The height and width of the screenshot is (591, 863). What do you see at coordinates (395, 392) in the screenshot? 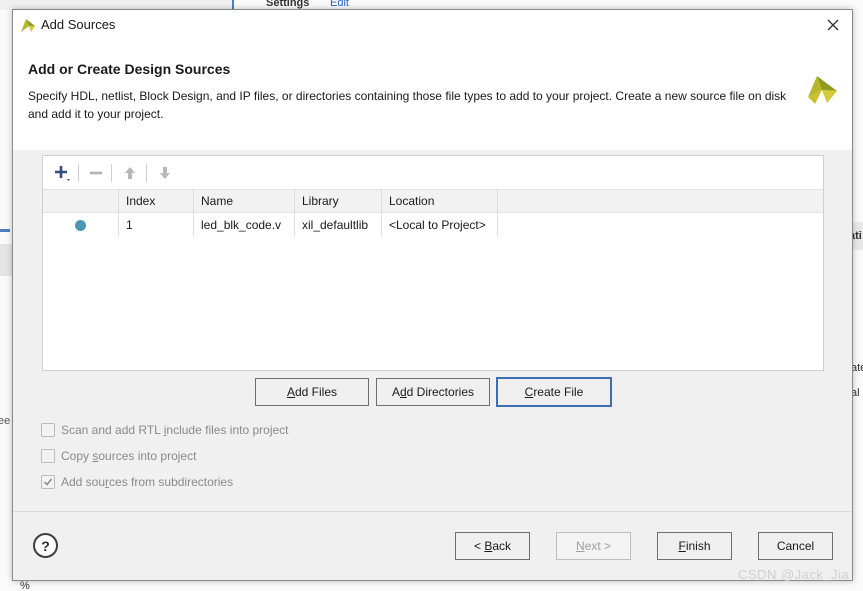
I see `add-directories-label-pre: A` at bounding box center [395, 392].